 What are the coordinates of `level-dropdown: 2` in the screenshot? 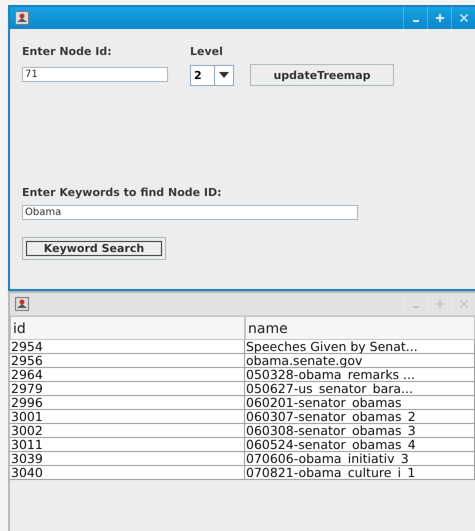 It's located at (212, 75).